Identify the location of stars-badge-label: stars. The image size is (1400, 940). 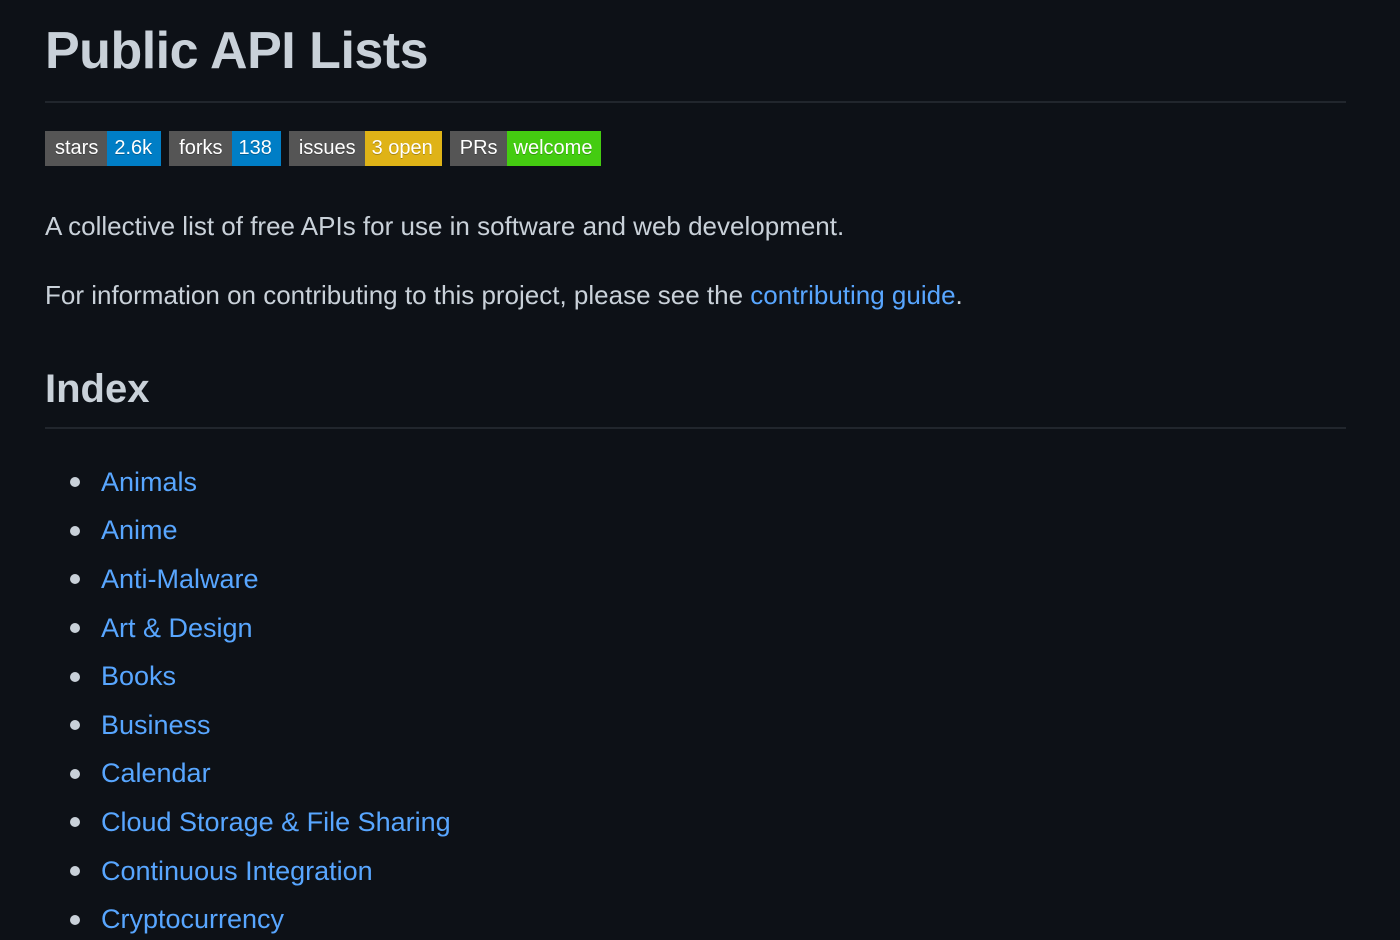
(76, 148).